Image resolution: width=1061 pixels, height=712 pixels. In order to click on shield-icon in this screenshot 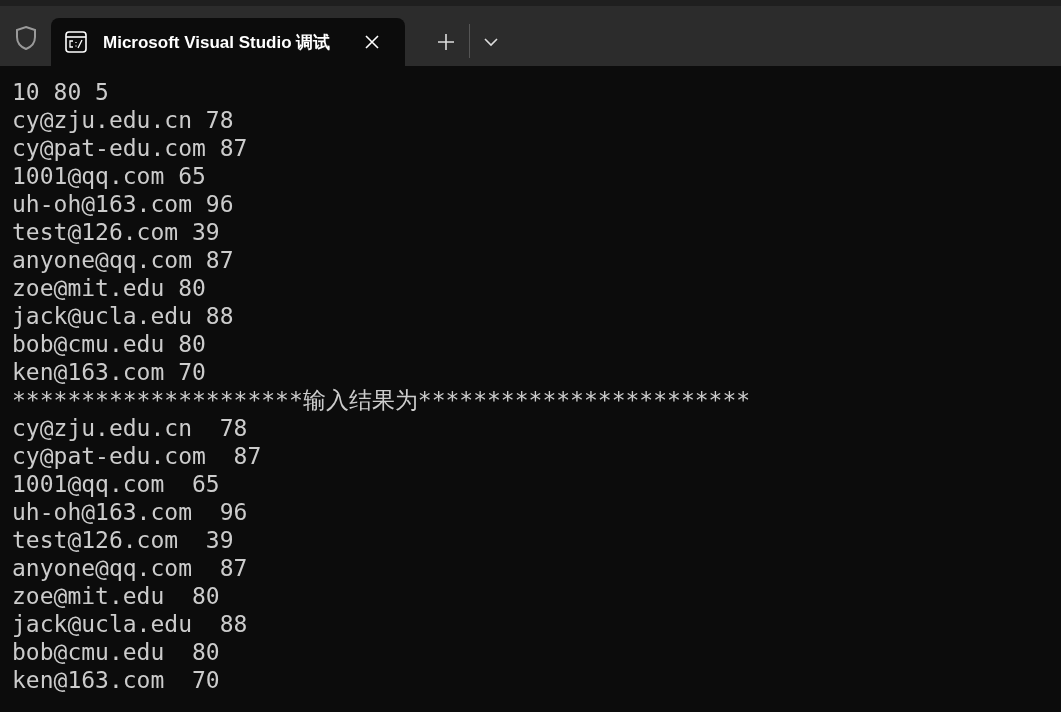, I will do `click(26, 38)`.